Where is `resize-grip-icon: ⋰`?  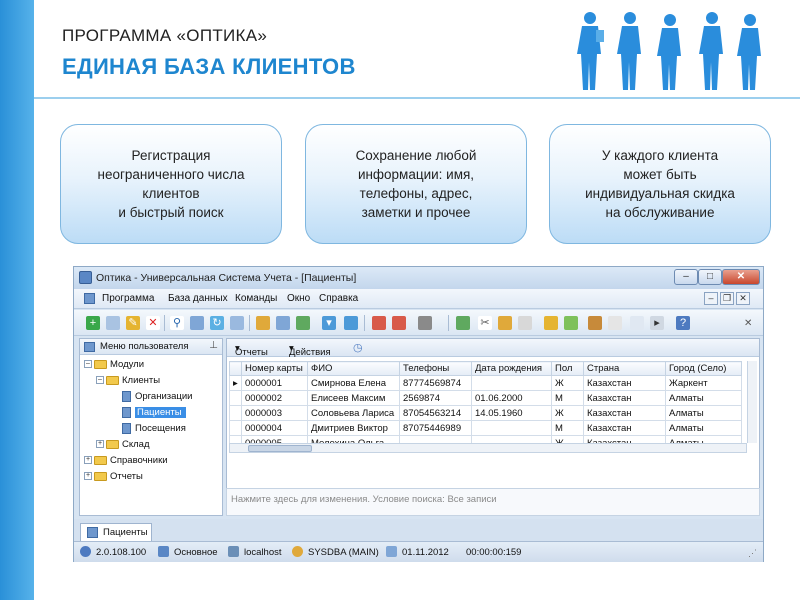 resize-grip-icon: ⋰ is located at coordinates (752, 553).